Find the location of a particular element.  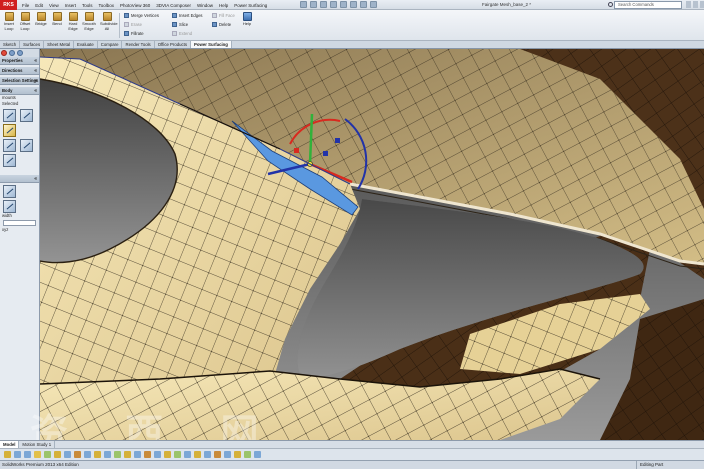

menu-edit: Edit is located at coordinates (39, 5).